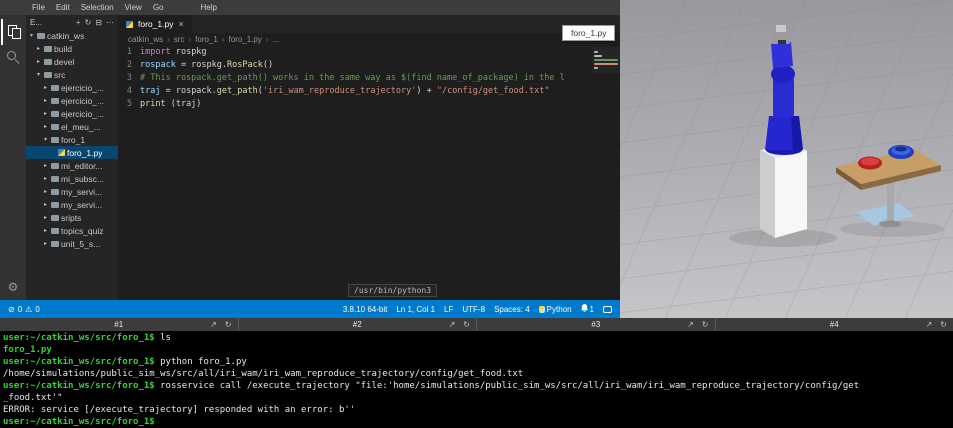  Describe the element at coordinates (11, 309) in the screenshot. I see `error-icon: ⊘` at that location.